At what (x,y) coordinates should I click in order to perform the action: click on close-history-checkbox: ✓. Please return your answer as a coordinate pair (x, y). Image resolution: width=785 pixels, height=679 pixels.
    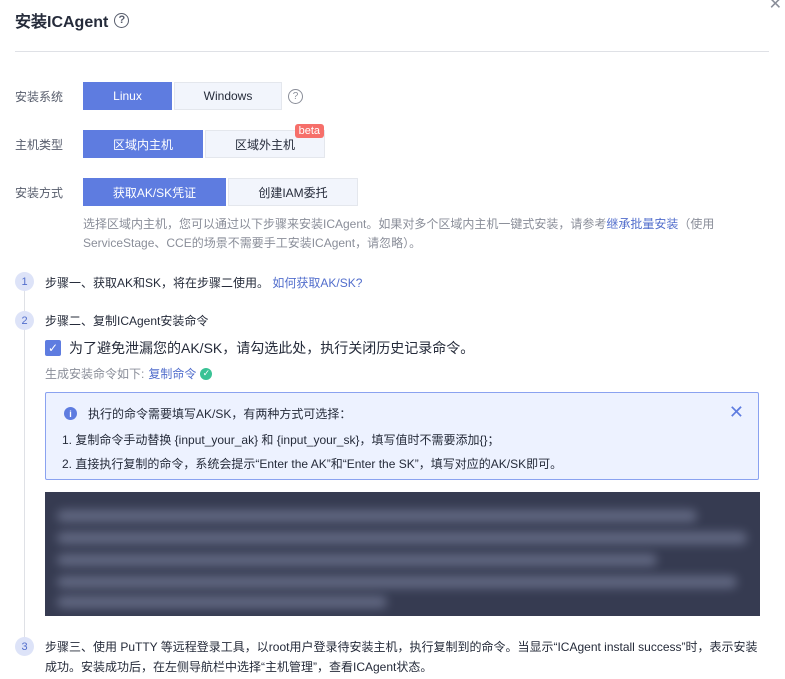
    Looking at the image, I should click on (53, 348).